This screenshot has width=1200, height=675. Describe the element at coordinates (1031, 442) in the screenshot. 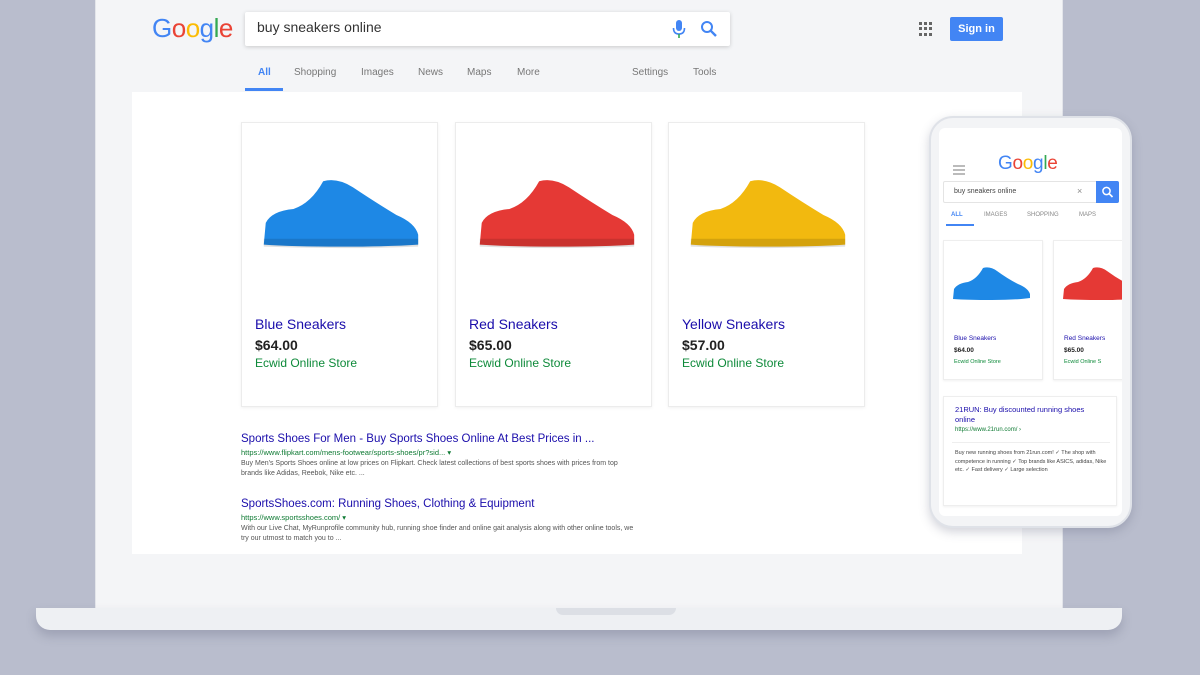

I see `divider` at that location.